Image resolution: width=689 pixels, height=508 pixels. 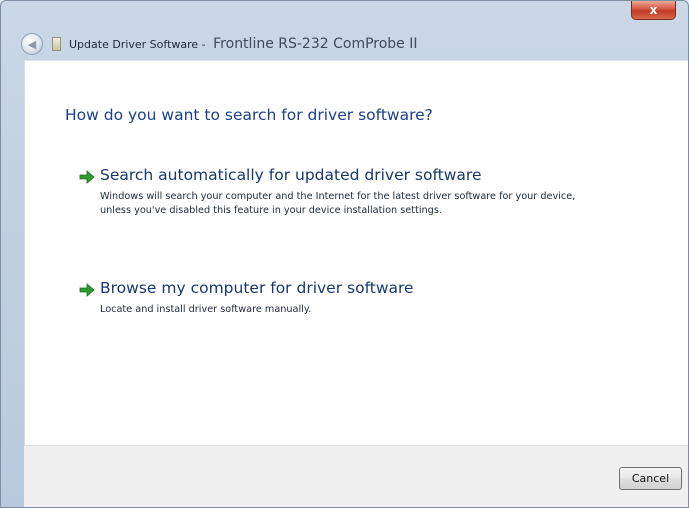 I want to click on title-device-name: Frontline RS-232 ComProbe II, so click(x=315, y=44).